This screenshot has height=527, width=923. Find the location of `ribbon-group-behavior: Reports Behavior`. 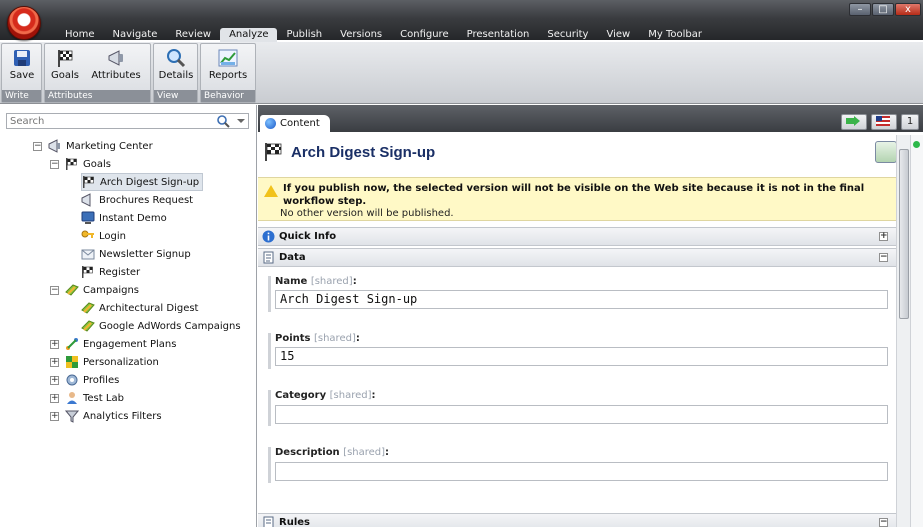

ribbon-group-behavior: Reports Behavior is located at coordinates (228, 73).